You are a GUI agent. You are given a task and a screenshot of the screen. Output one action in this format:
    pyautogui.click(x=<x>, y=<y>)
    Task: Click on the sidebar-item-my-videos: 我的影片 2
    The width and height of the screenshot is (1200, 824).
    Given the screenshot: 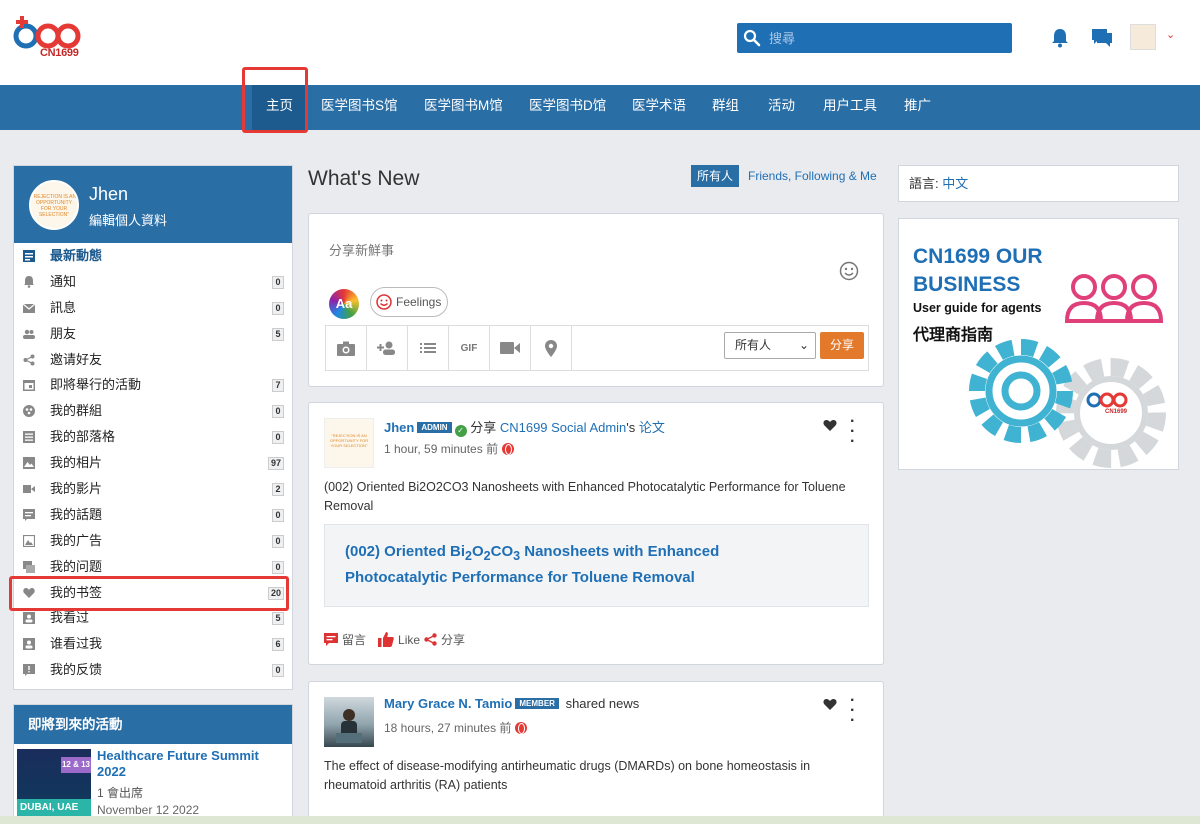 What is the action you would take?
    pyautogui.click(x=153, y=489)
    